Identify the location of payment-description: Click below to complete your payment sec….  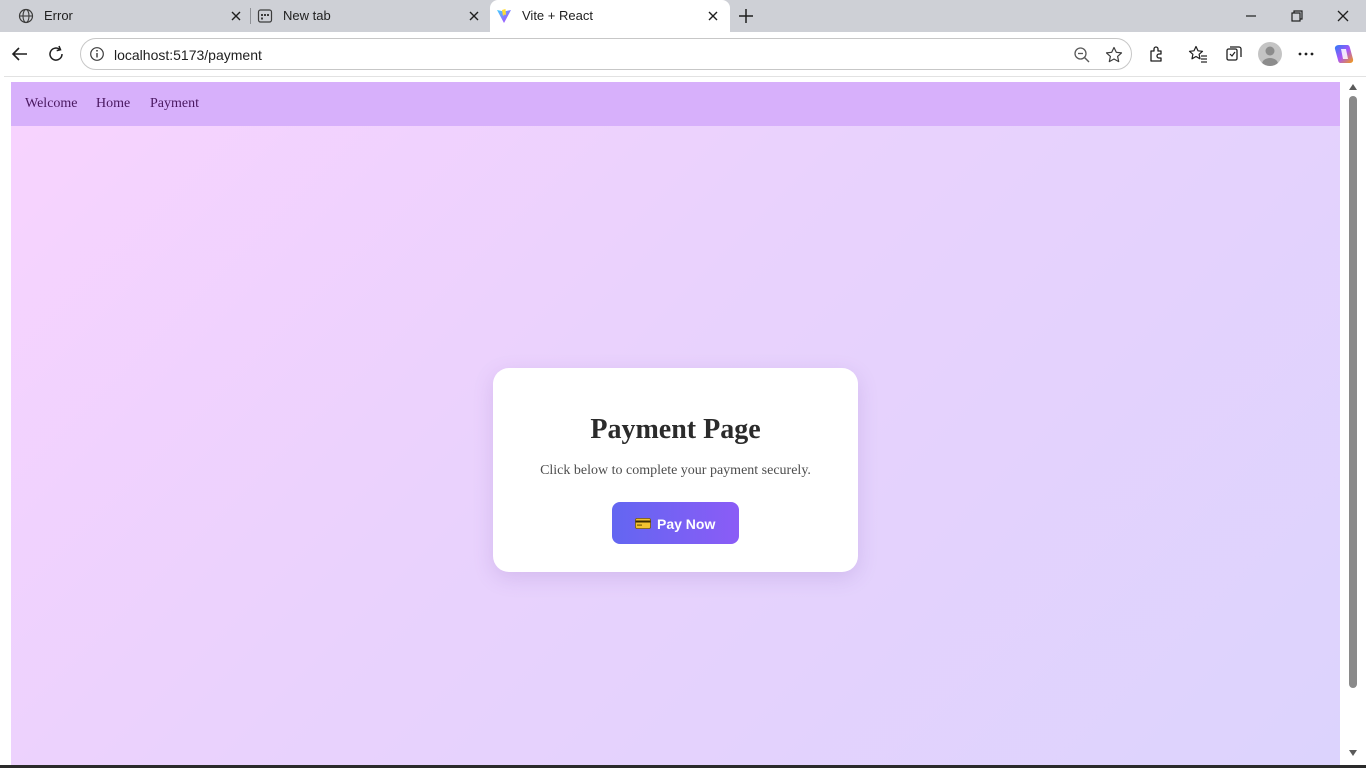
(675, 470).